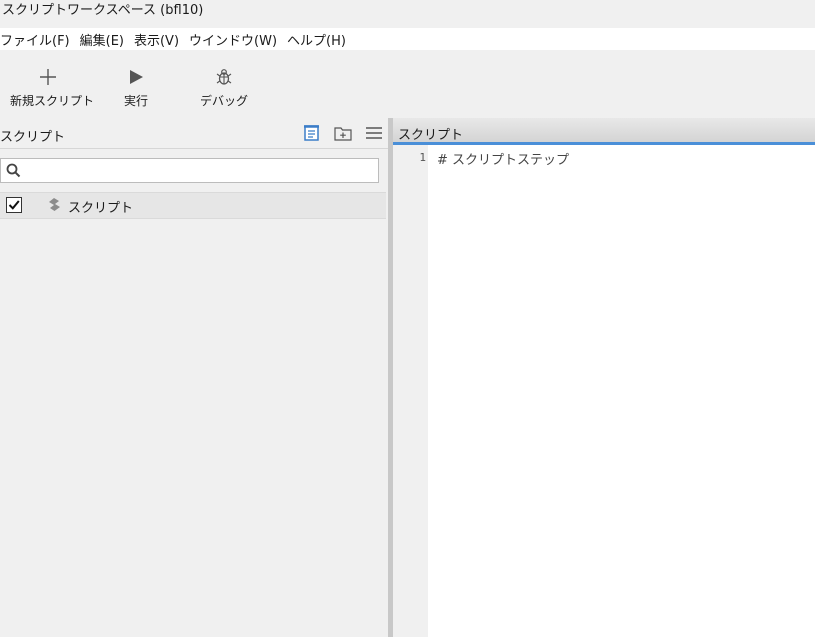 The height and width of the screenshot is (637, 815). I want to click on editor-tab-title: スクリプト, so click(431, 135).